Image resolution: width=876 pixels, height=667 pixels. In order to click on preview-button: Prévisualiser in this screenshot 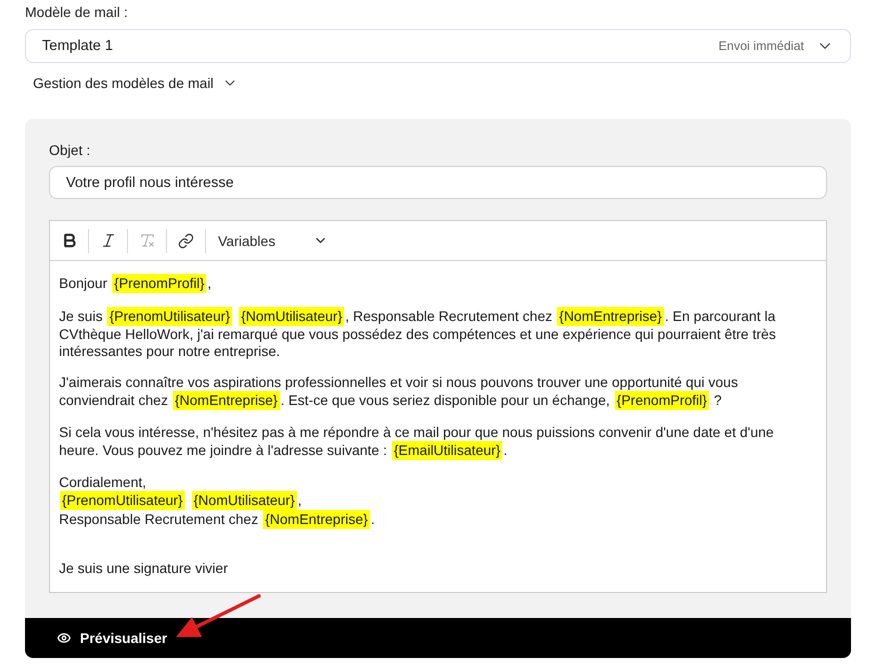, I will do `click(112, 638)`.